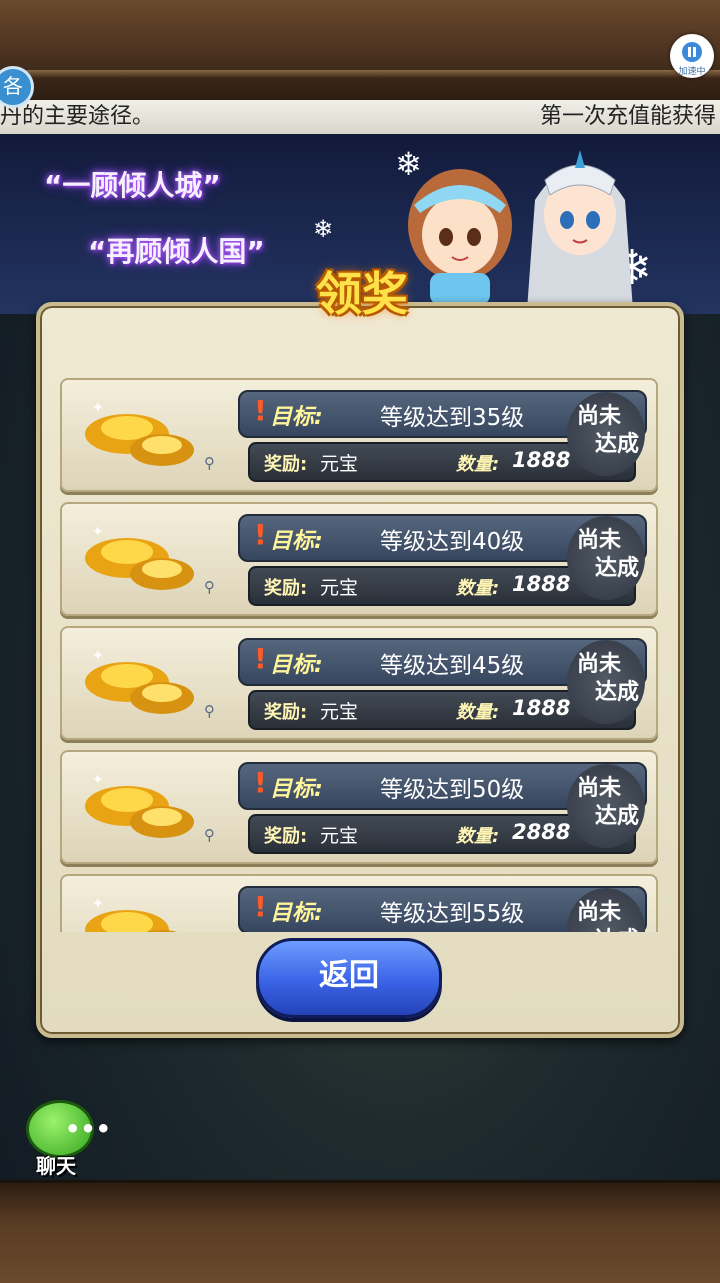 The height and width of the screenshot is (1283, 720). What do you see at coordinates (360, 117) in the screenshot?
I see `announcement-marquee: 丹的主要途径。 第一次充值能获得` at bounding box center [360, 117].